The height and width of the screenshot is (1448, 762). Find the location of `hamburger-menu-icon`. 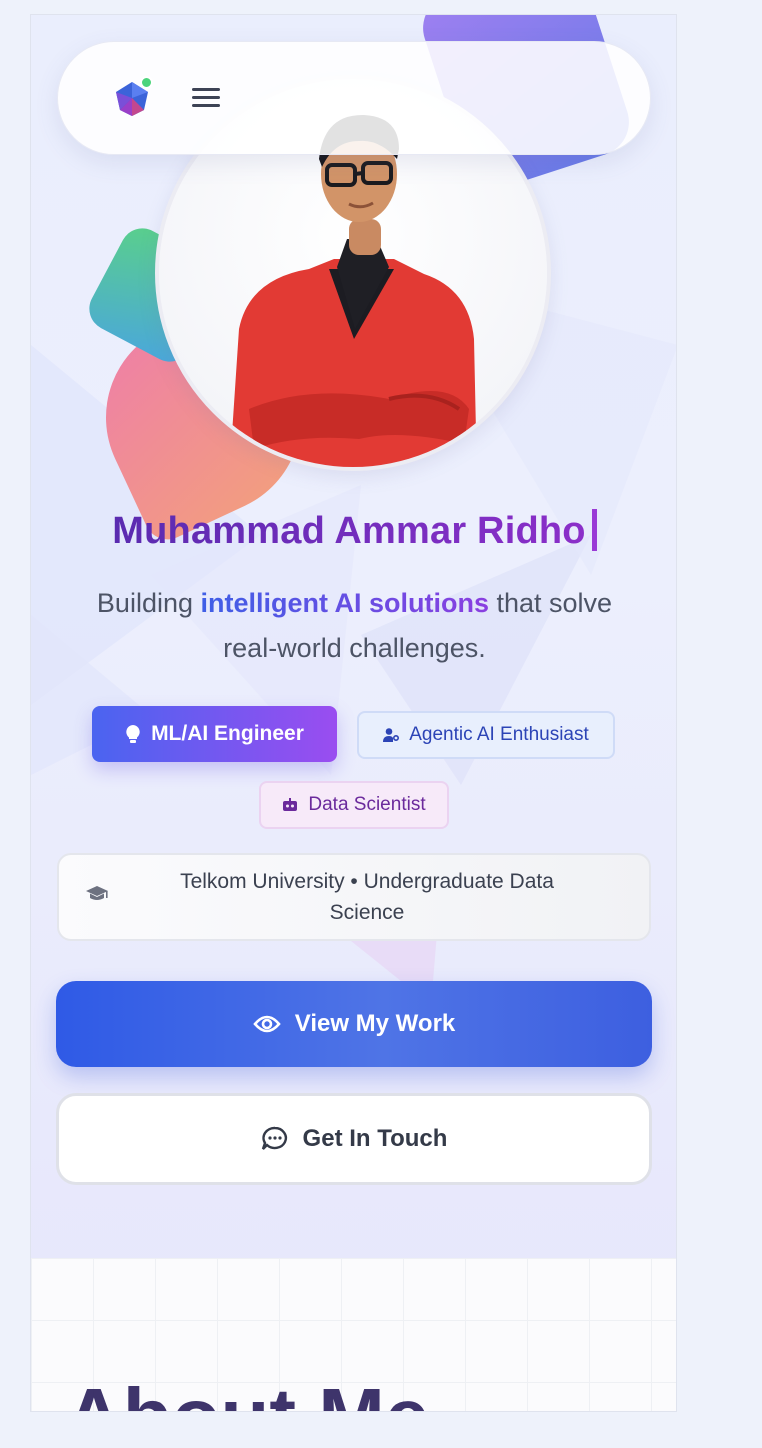

hamburger-menu-icon is located at coordinates (207, 98).